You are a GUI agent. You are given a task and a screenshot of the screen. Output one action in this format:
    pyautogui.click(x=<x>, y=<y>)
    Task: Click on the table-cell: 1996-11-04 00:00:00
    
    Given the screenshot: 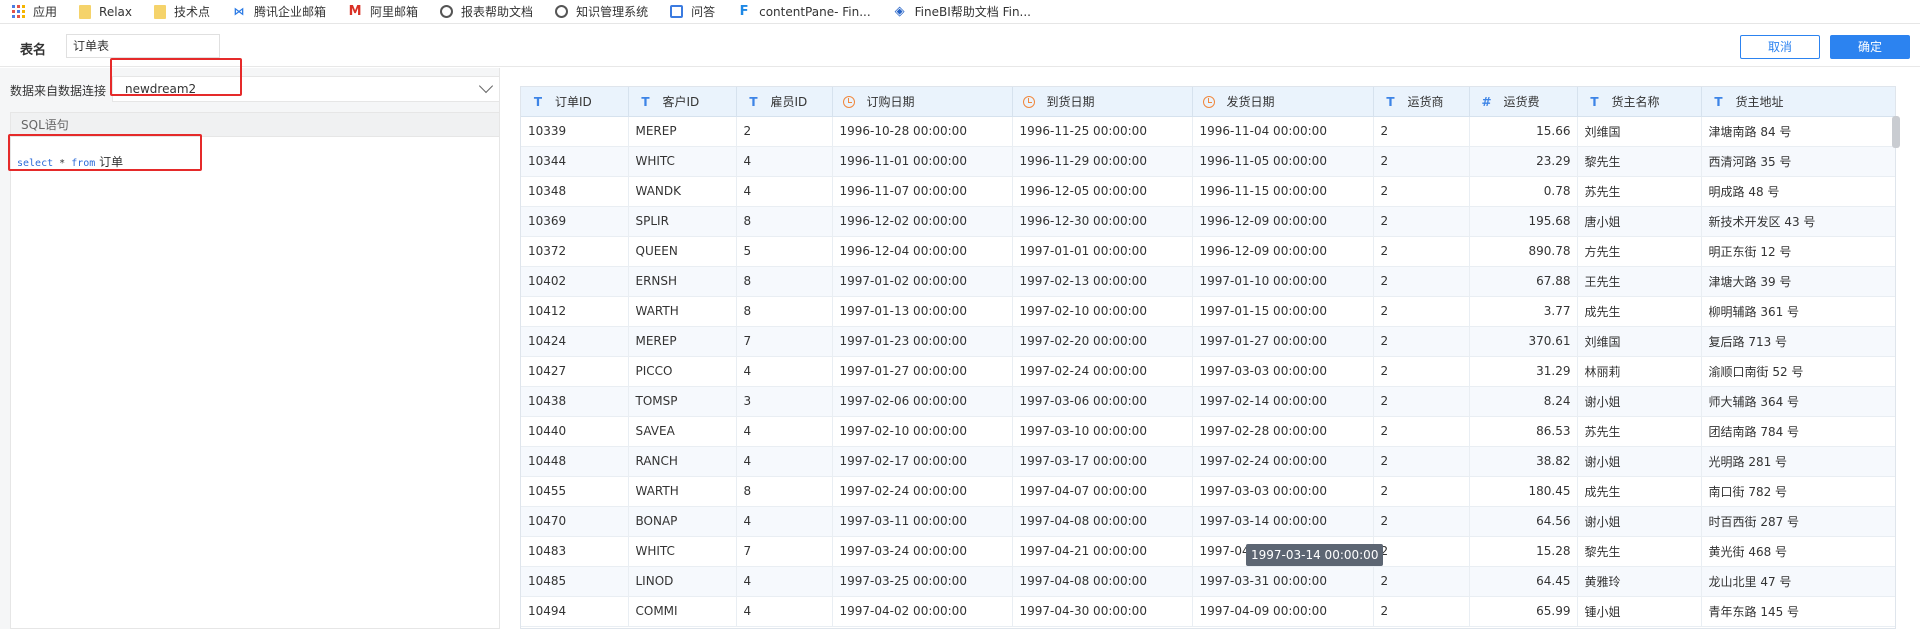 What is the action you would take?
    pyautogui.click(x=1283, y=131)
    